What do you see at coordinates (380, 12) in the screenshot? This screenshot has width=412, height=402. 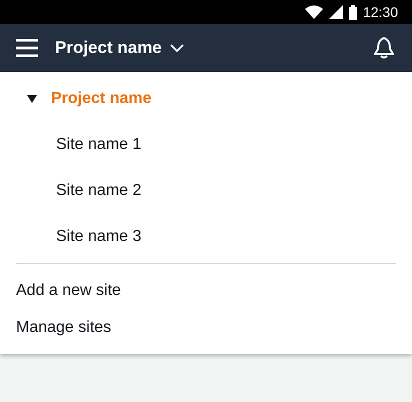 I see `status-time: 12:30` at bounding box center [380, 12].